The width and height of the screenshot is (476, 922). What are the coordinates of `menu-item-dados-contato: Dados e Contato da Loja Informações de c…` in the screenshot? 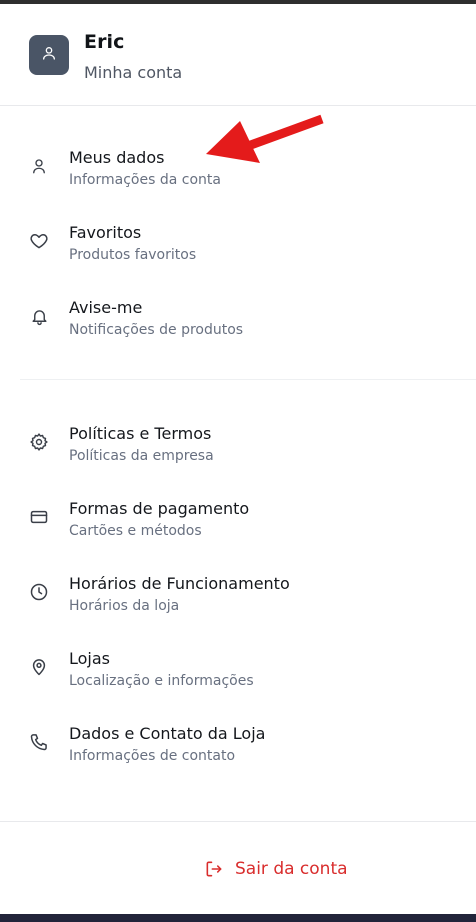 It's located at (238, 753).